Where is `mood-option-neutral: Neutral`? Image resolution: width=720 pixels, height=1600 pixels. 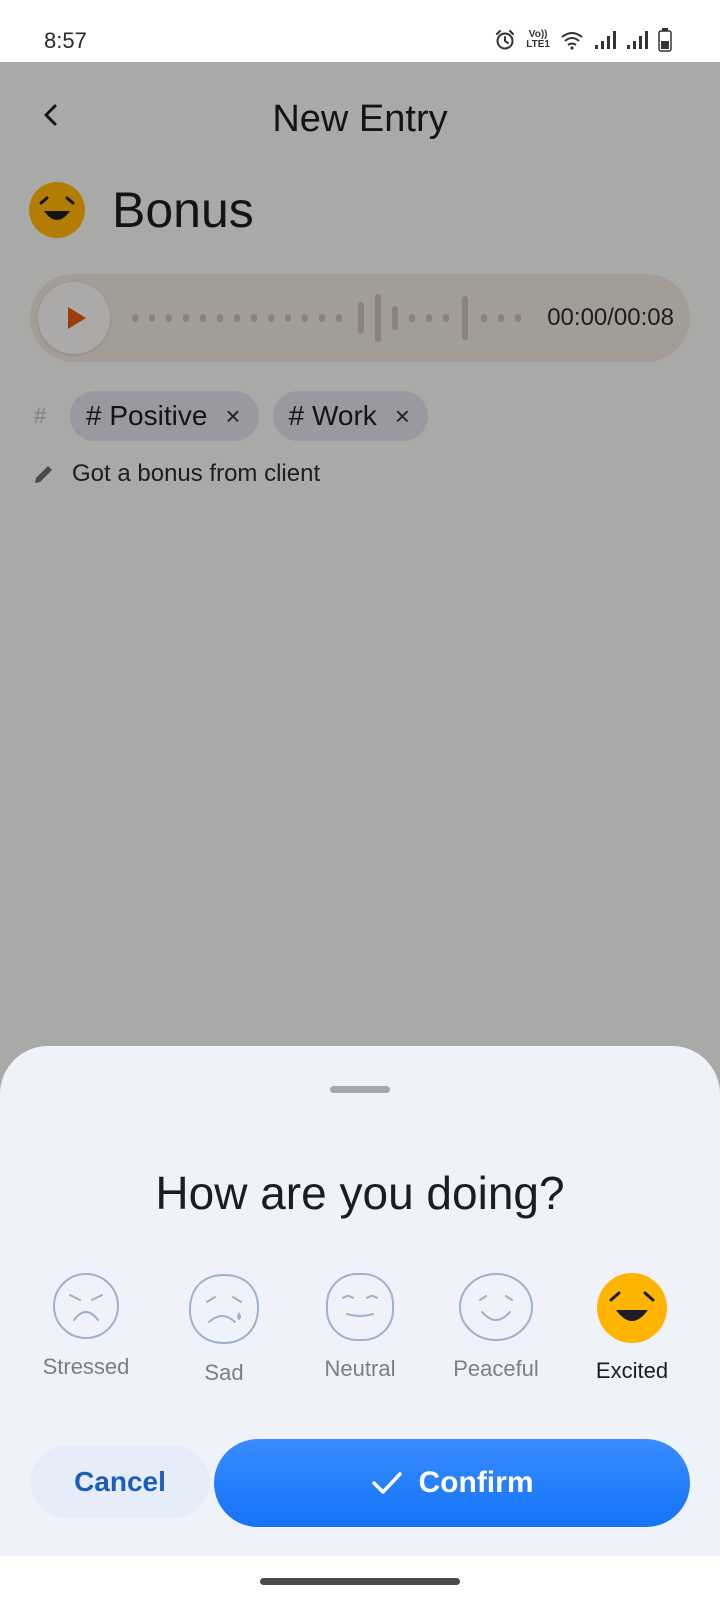
mood-option-neutral: Neutral is located at coordinates (360, 1327).